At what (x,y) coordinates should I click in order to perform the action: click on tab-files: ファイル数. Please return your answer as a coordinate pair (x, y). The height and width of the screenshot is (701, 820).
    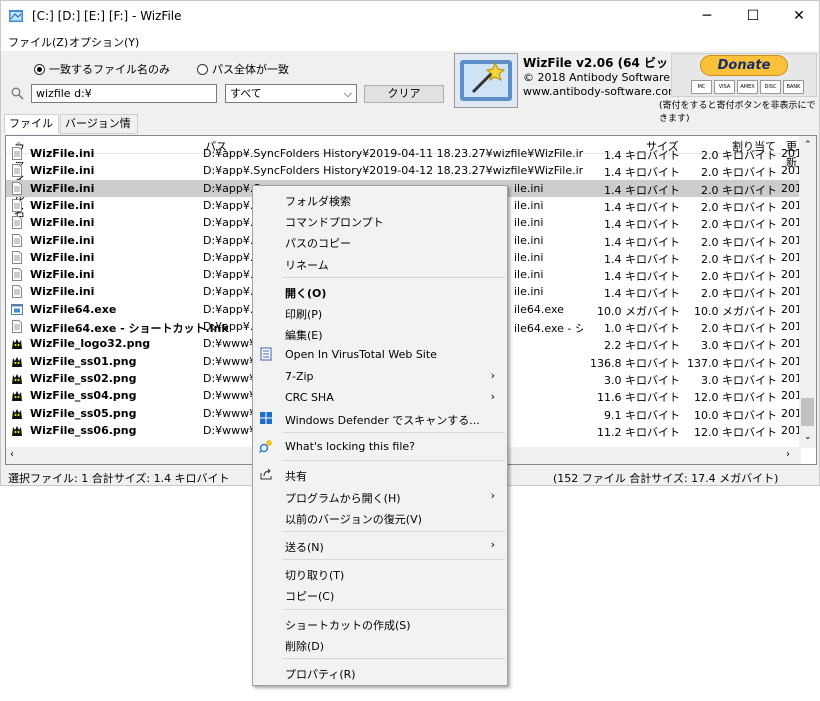
    Looking at the image, I should click on (31, 131).